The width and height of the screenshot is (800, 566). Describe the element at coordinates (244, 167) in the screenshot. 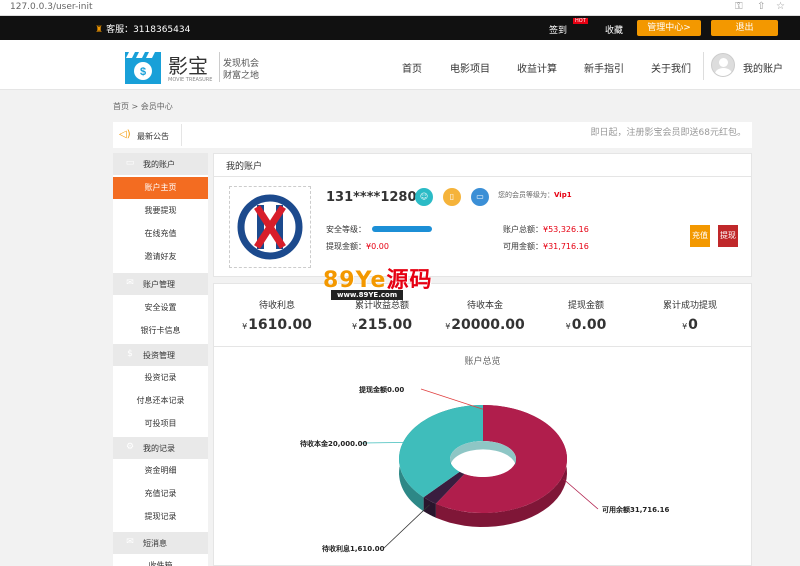

I see `account-card-title: 我的账户` at that location.